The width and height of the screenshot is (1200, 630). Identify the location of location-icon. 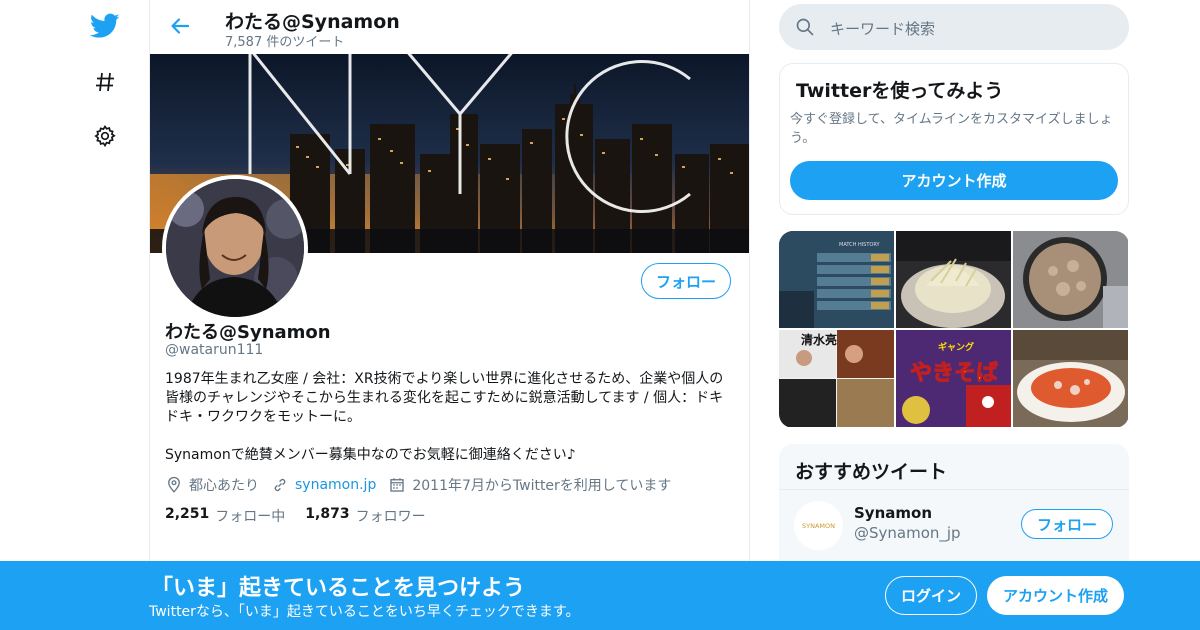
(174, 484).